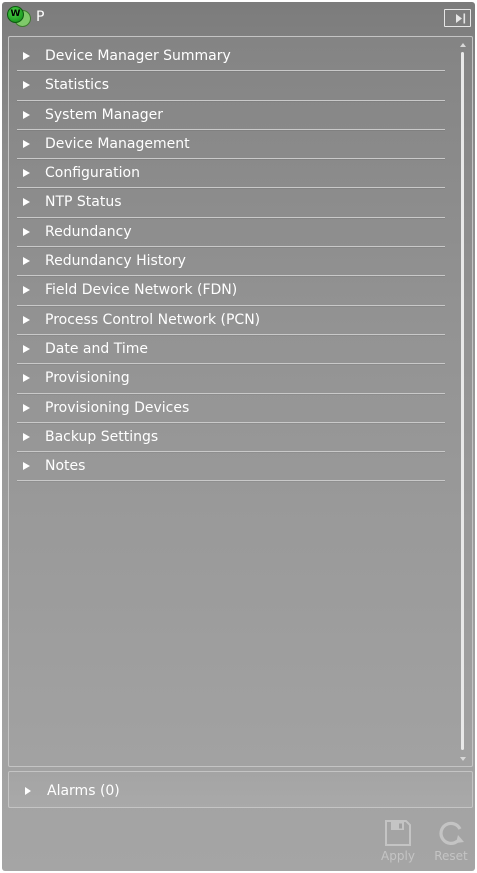  I want to click on nav-item: Statistics, so click(231, 86).